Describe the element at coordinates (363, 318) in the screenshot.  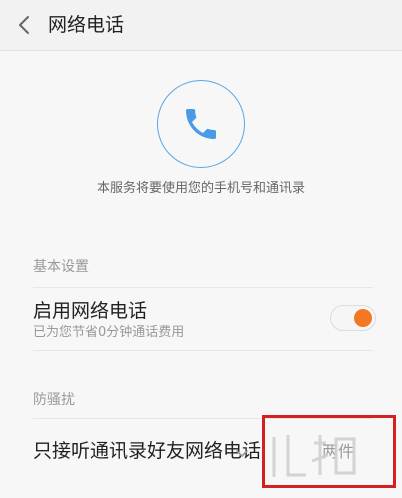
I see `toggle-knob` at that location.